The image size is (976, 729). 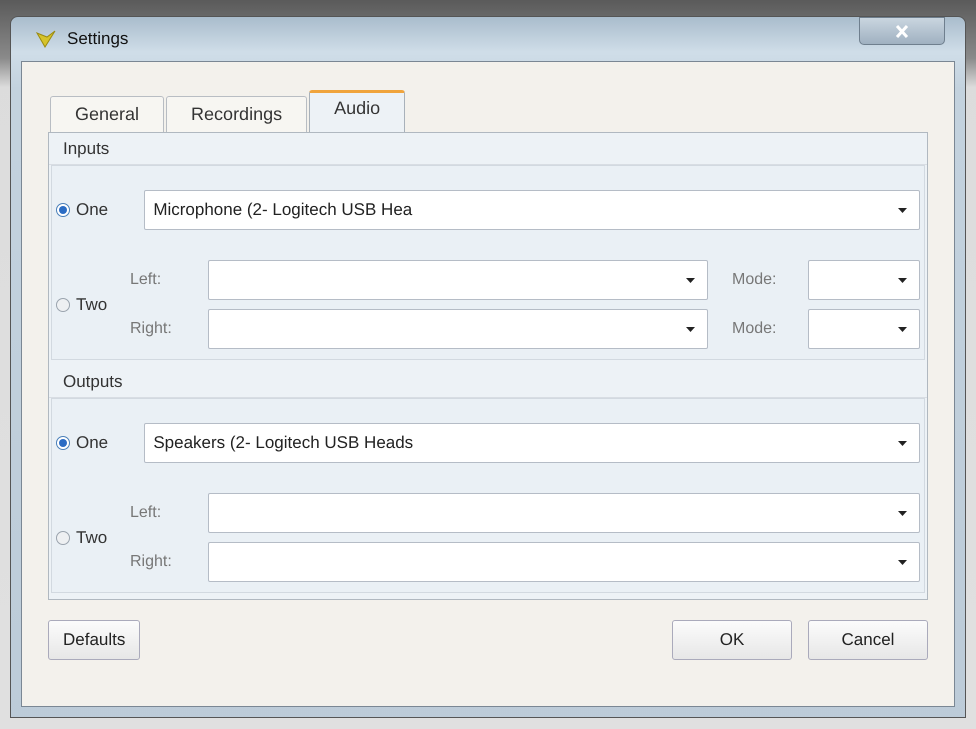 I want to click on cancel-button: Cancel, so click(x=868, y=640).